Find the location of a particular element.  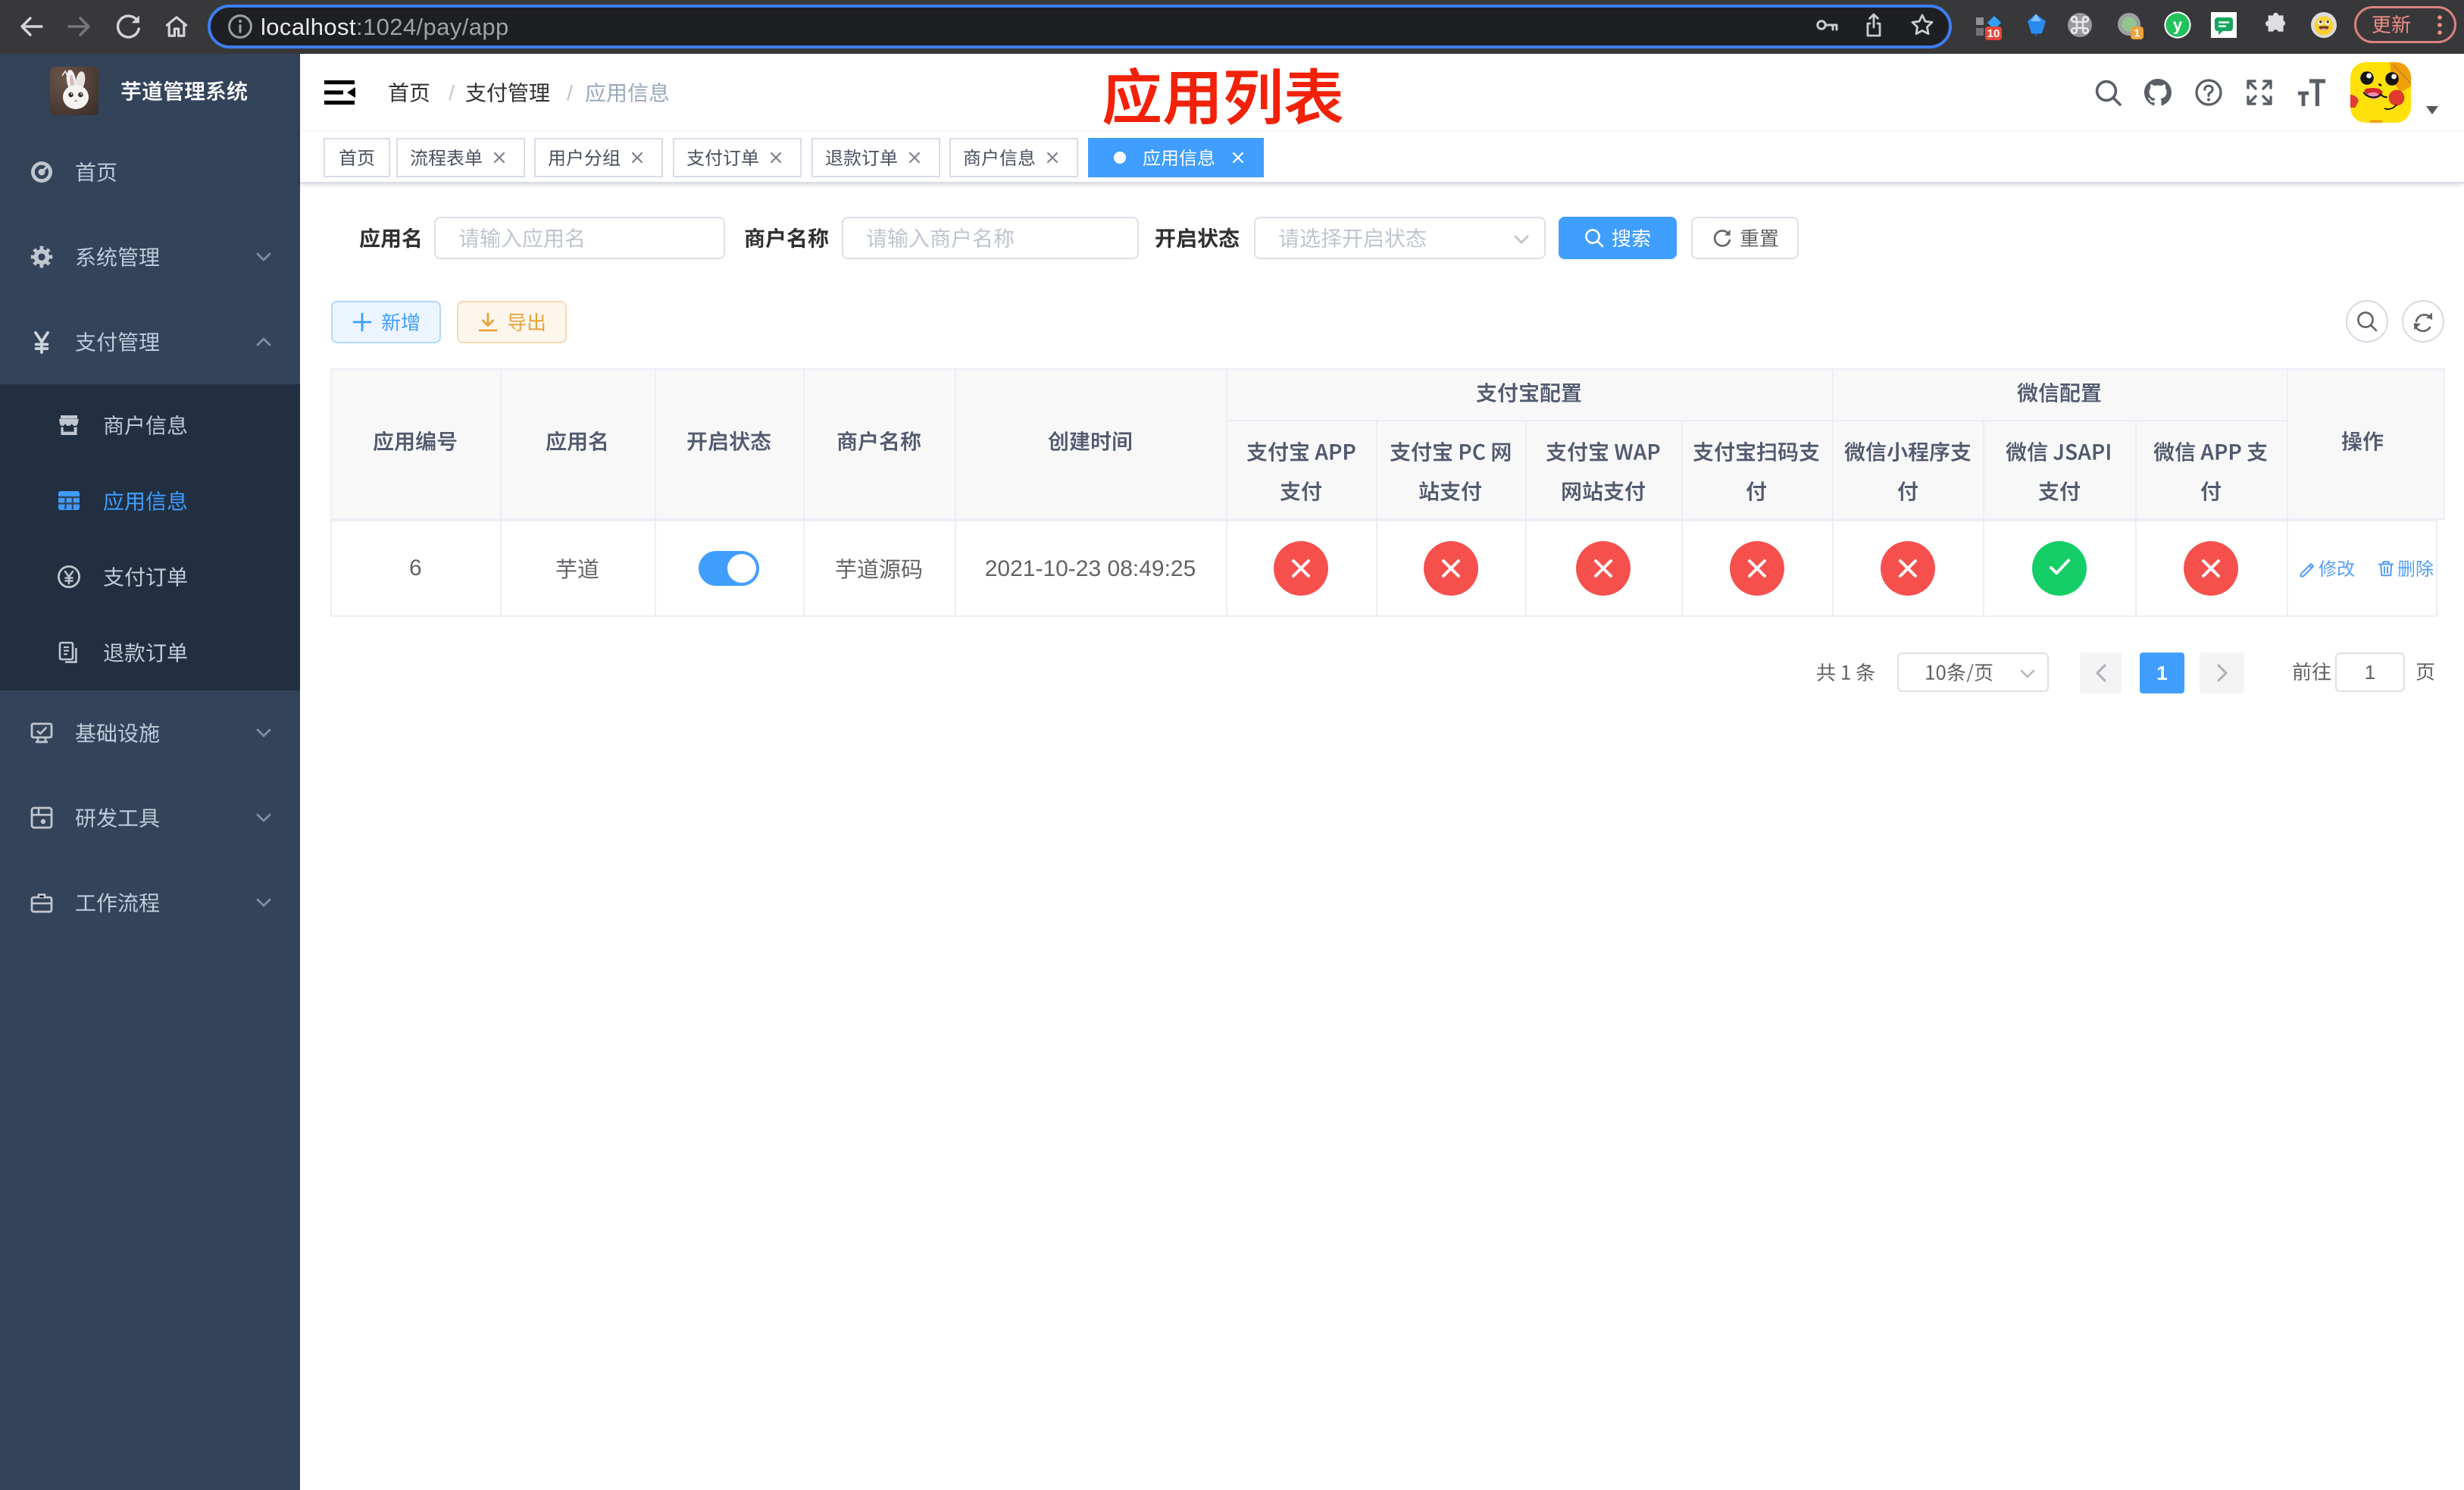

svg-text: 10 is located at coordinates (1993, 33).